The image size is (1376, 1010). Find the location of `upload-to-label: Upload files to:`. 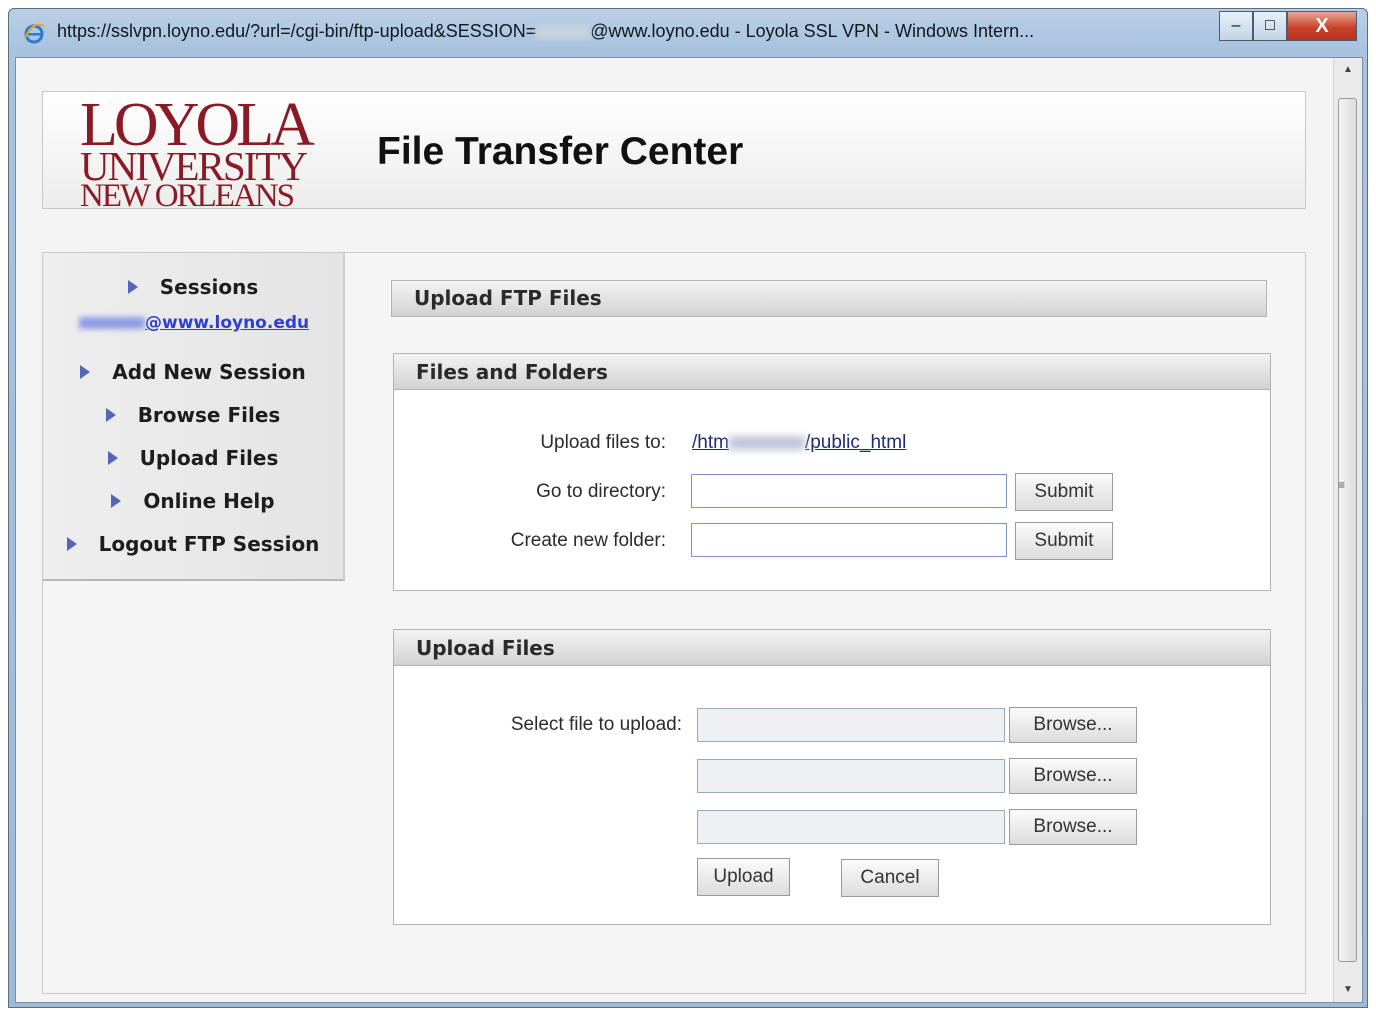

upload-to-label: Upload files to: is located at coordinates (603, 442).